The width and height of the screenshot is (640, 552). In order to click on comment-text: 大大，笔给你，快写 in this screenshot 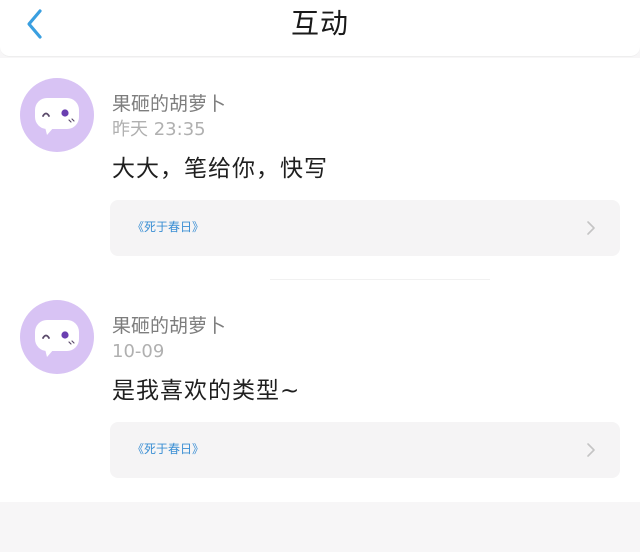, I will do `click(220, 169)`.